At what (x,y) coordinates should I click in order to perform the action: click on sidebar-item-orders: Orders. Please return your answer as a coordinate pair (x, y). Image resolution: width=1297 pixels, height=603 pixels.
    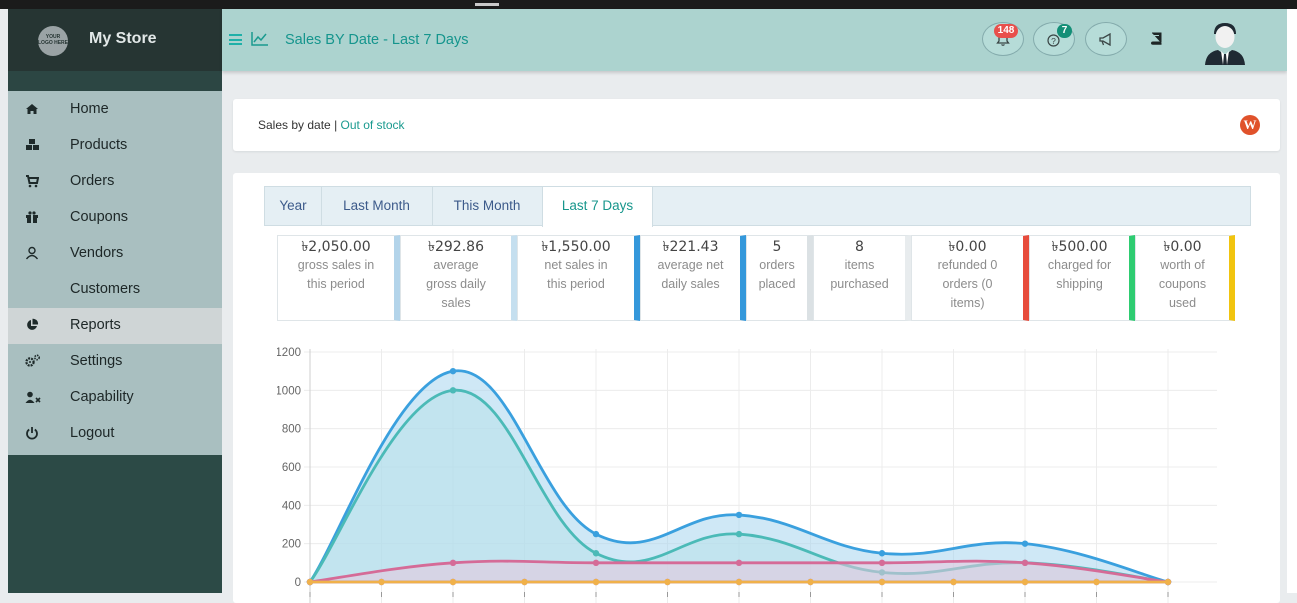
    Looking at the image, I should click on (115, 182).